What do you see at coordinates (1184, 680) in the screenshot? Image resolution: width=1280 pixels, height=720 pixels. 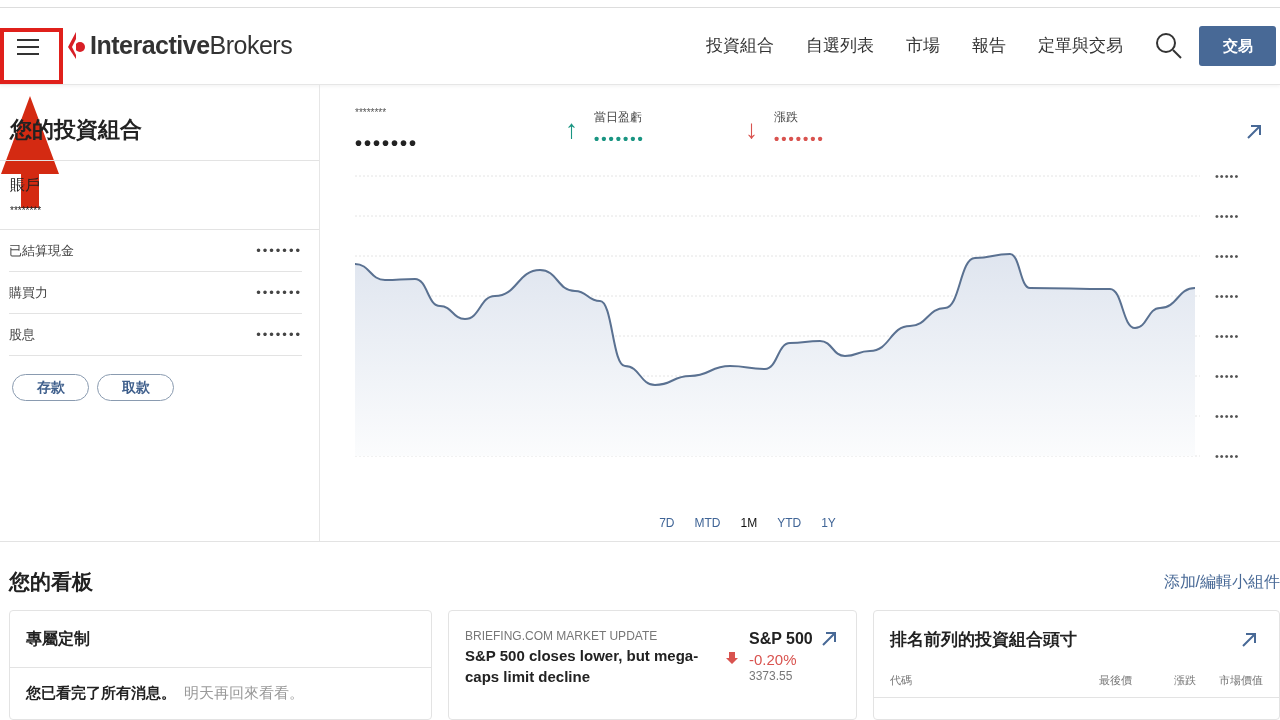 I see `column-header: 漲跌` at bounding box center [1184, 680].